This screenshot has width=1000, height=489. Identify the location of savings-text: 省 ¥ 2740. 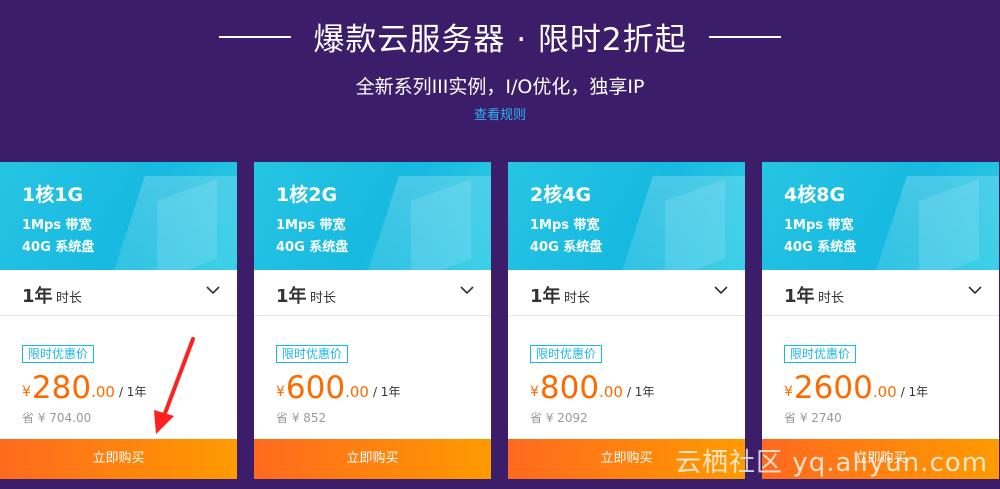
(813, 418).